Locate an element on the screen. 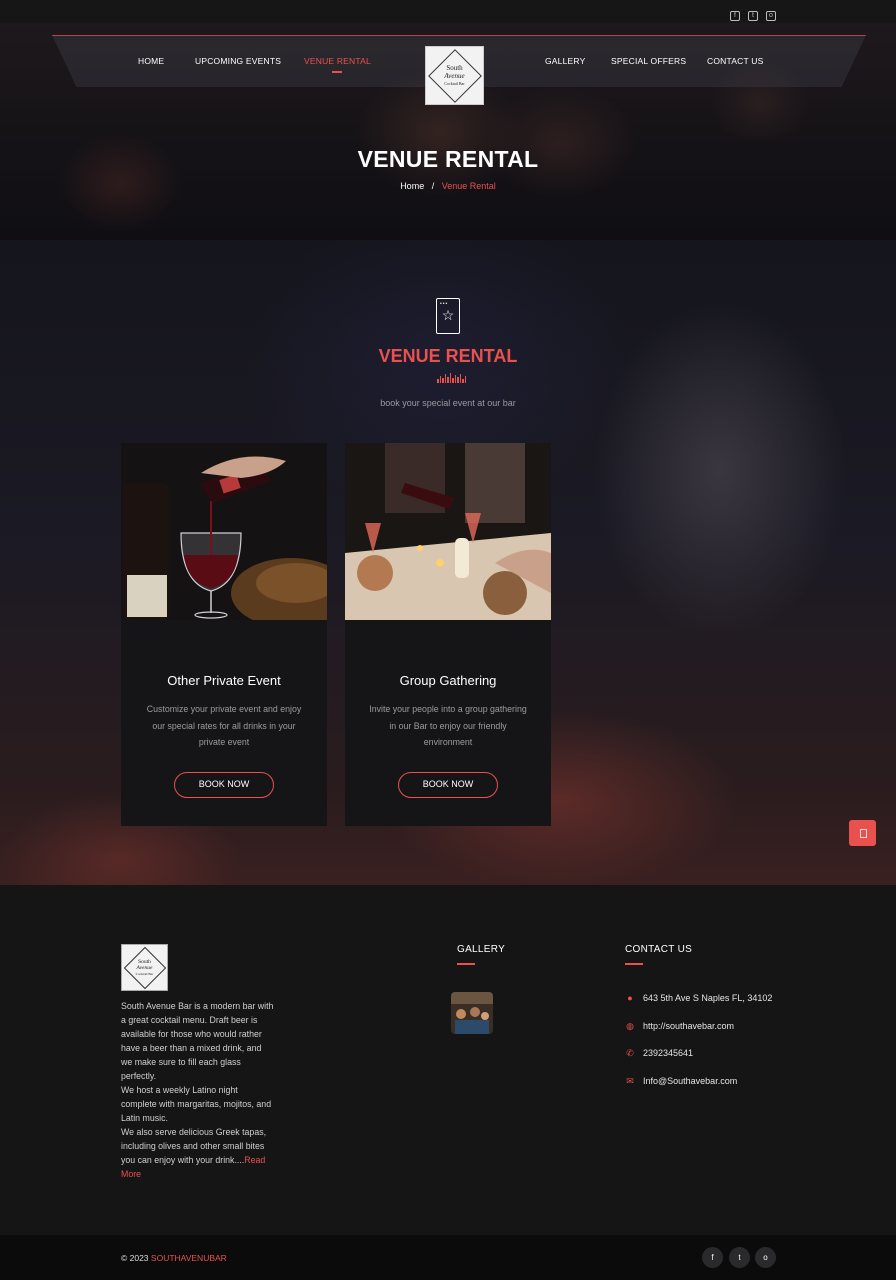 The width and height of the screenshot is (896, 1280). phone-icon: ✆ is located at coordinates (630, 1053).